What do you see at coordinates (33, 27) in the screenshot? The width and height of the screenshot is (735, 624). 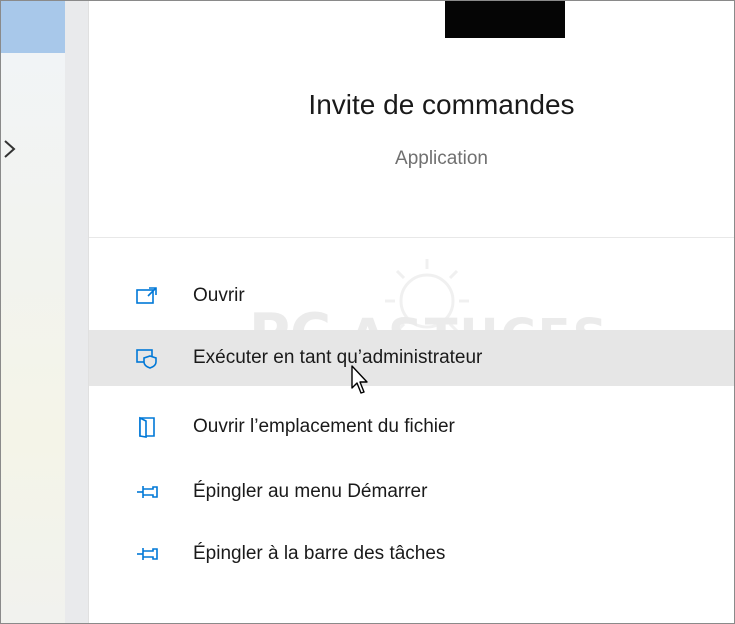 I see `selected-result` at bounding box center [33, 27].